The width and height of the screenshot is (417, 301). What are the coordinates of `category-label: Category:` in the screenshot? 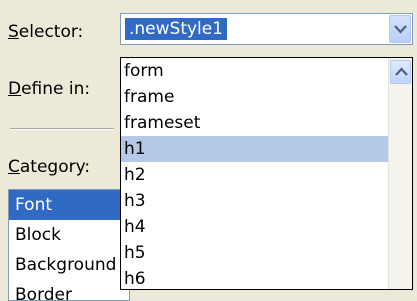 It's located at (49, 167).